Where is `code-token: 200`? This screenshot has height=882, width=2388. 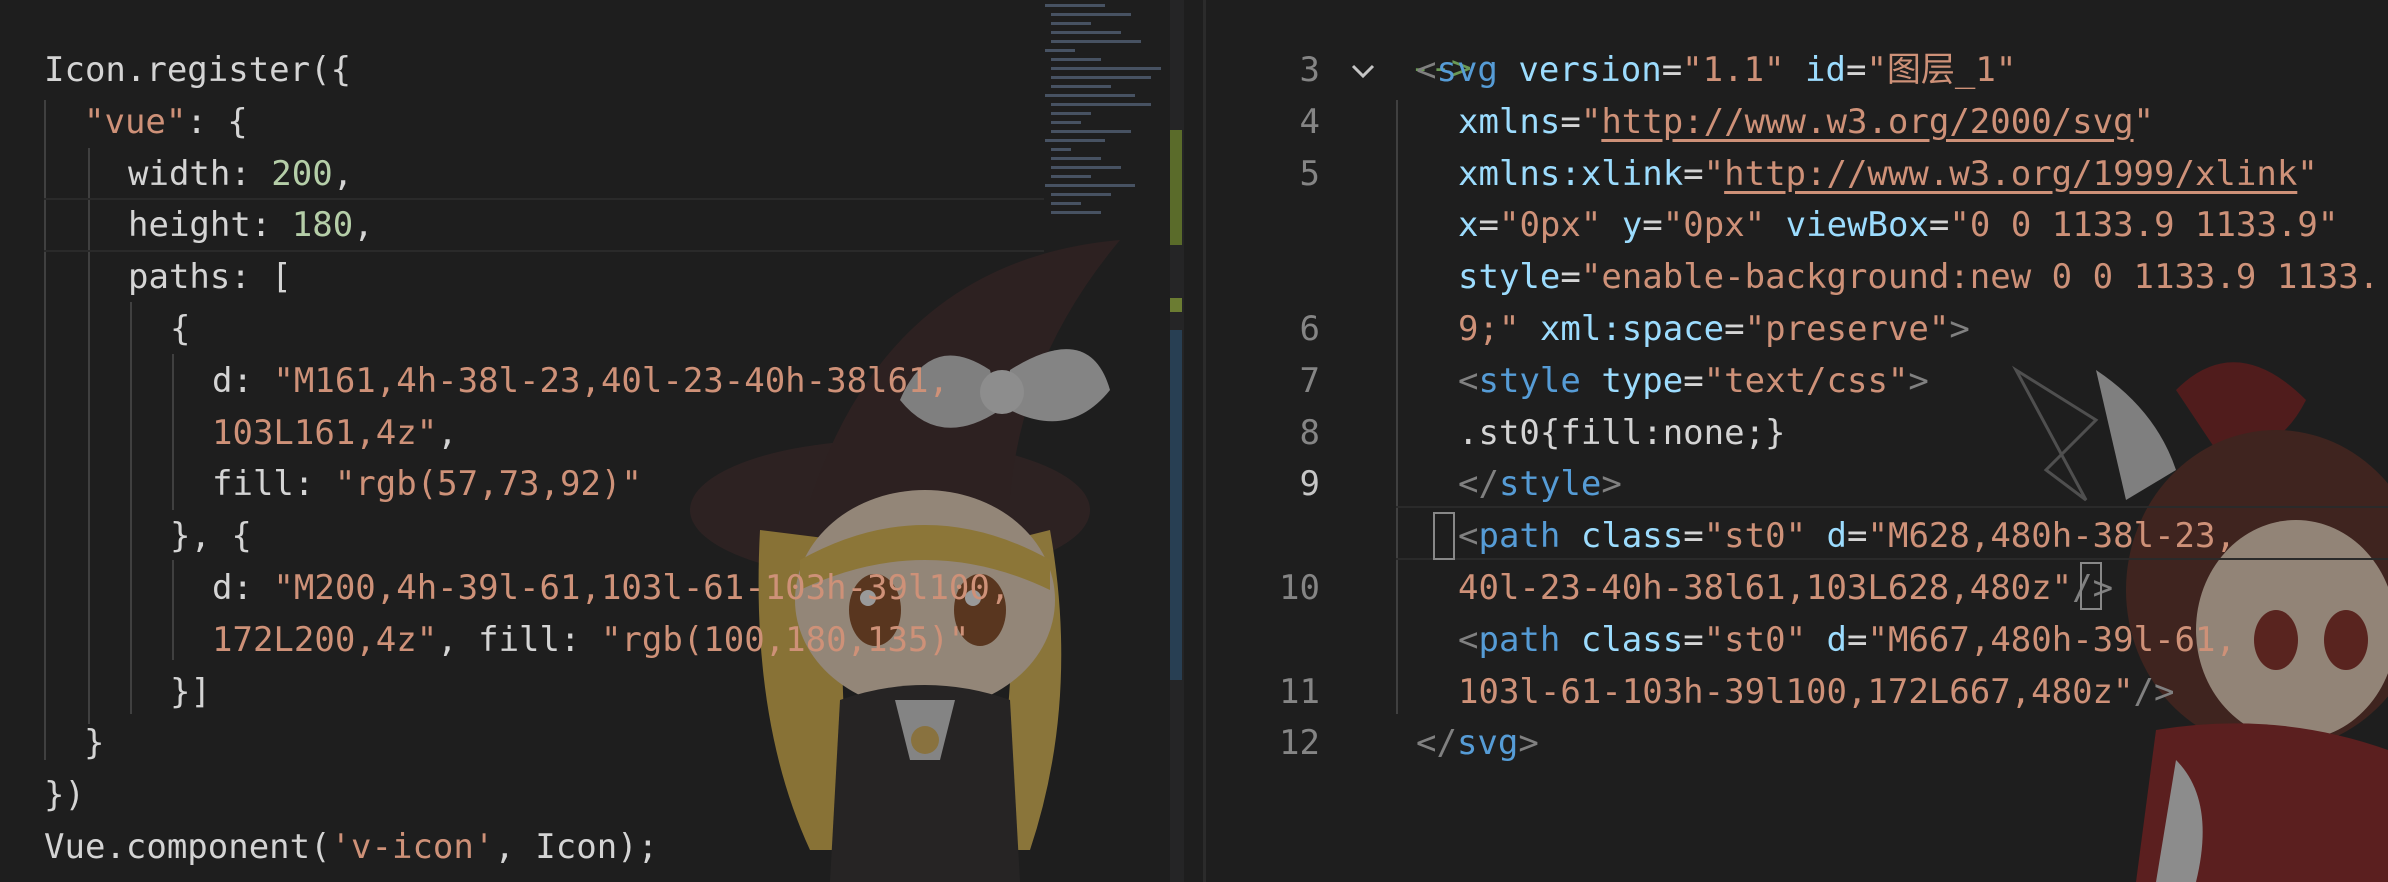 code-token: 200 is located at coordinates (302, 173).